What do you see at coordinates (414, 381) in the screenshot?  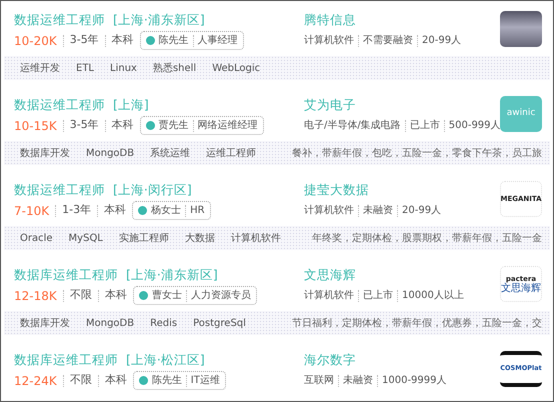 I see `company-size-text: 1000-9999人` at bounding box center [414, 381].